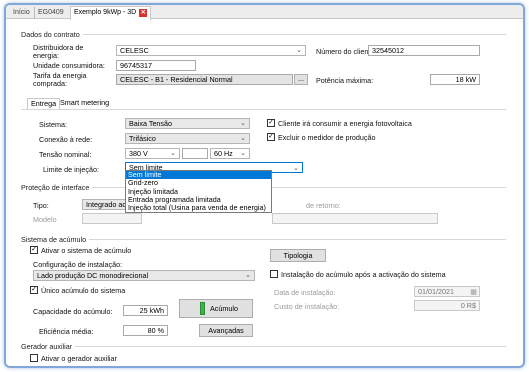 Image resolution: width=529 pixels, height=372 pixels. What do you see at coordinates (66, 331) in the screenshot?
I see `efficiency-label: Eficiência média:` at bounding box center [66, 331].